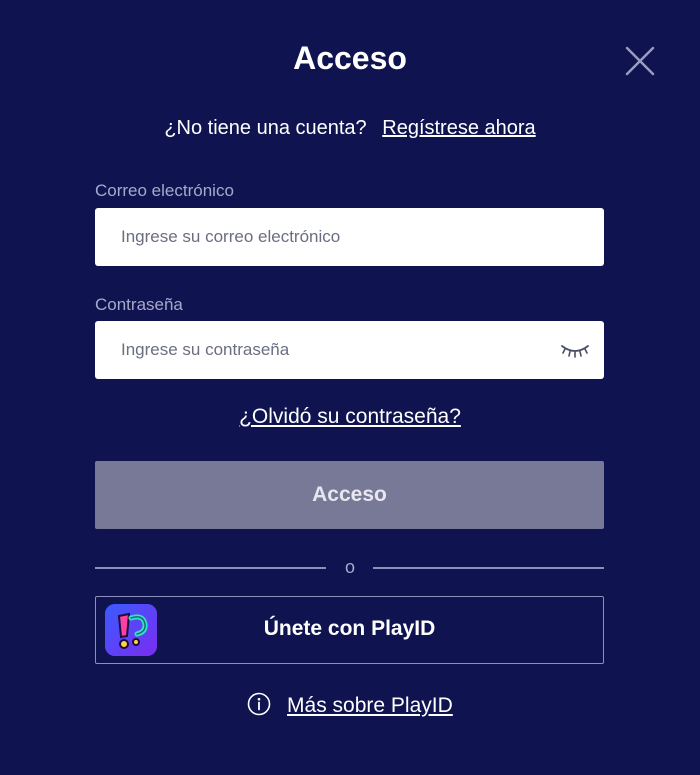  Describe the element at coordinates (370, 705) in the screenshot. I see `more-playid-link: Más sobre PlayID` at that location.